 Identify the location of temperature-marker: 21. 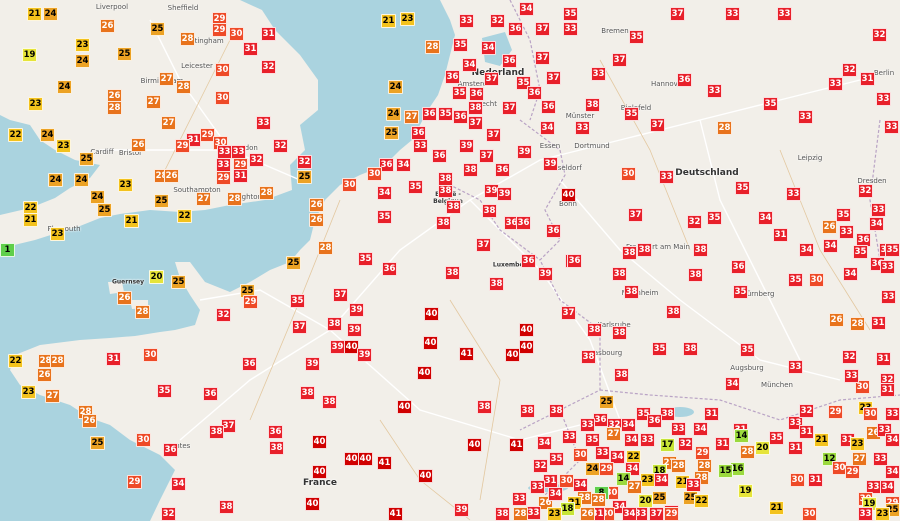
(131, 221).